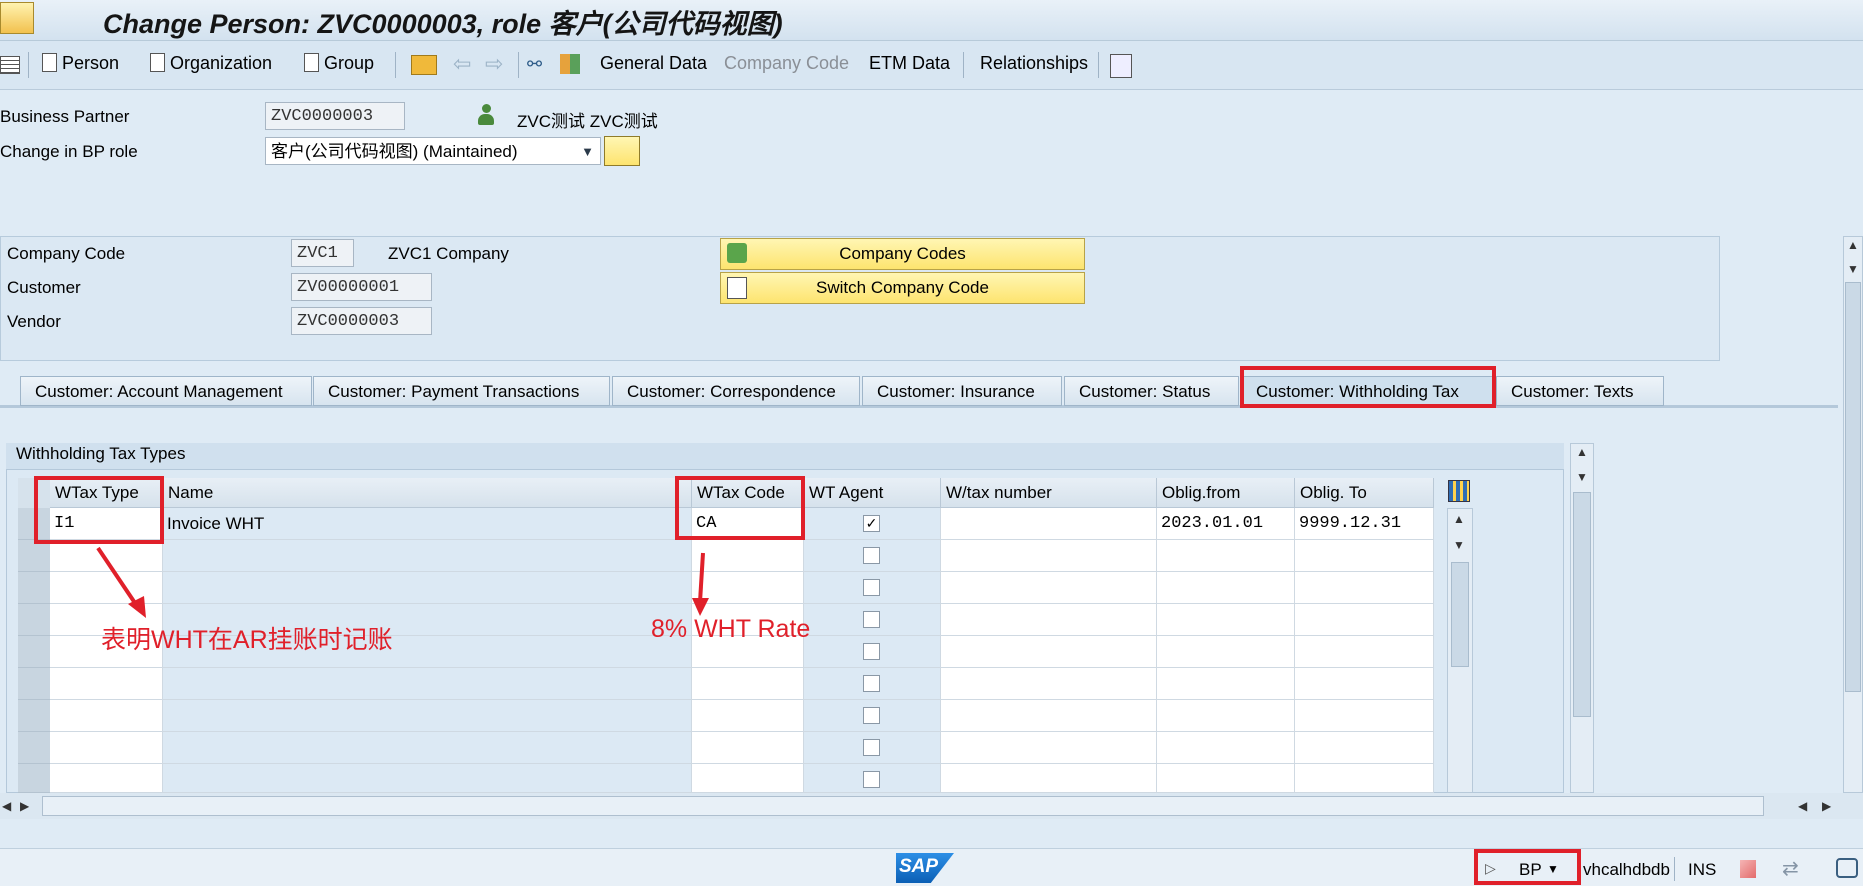 Image resolution: width=1863 pixels, height=886 pixels. I want to click on table-scroll-thumb, so click(1460, 614).